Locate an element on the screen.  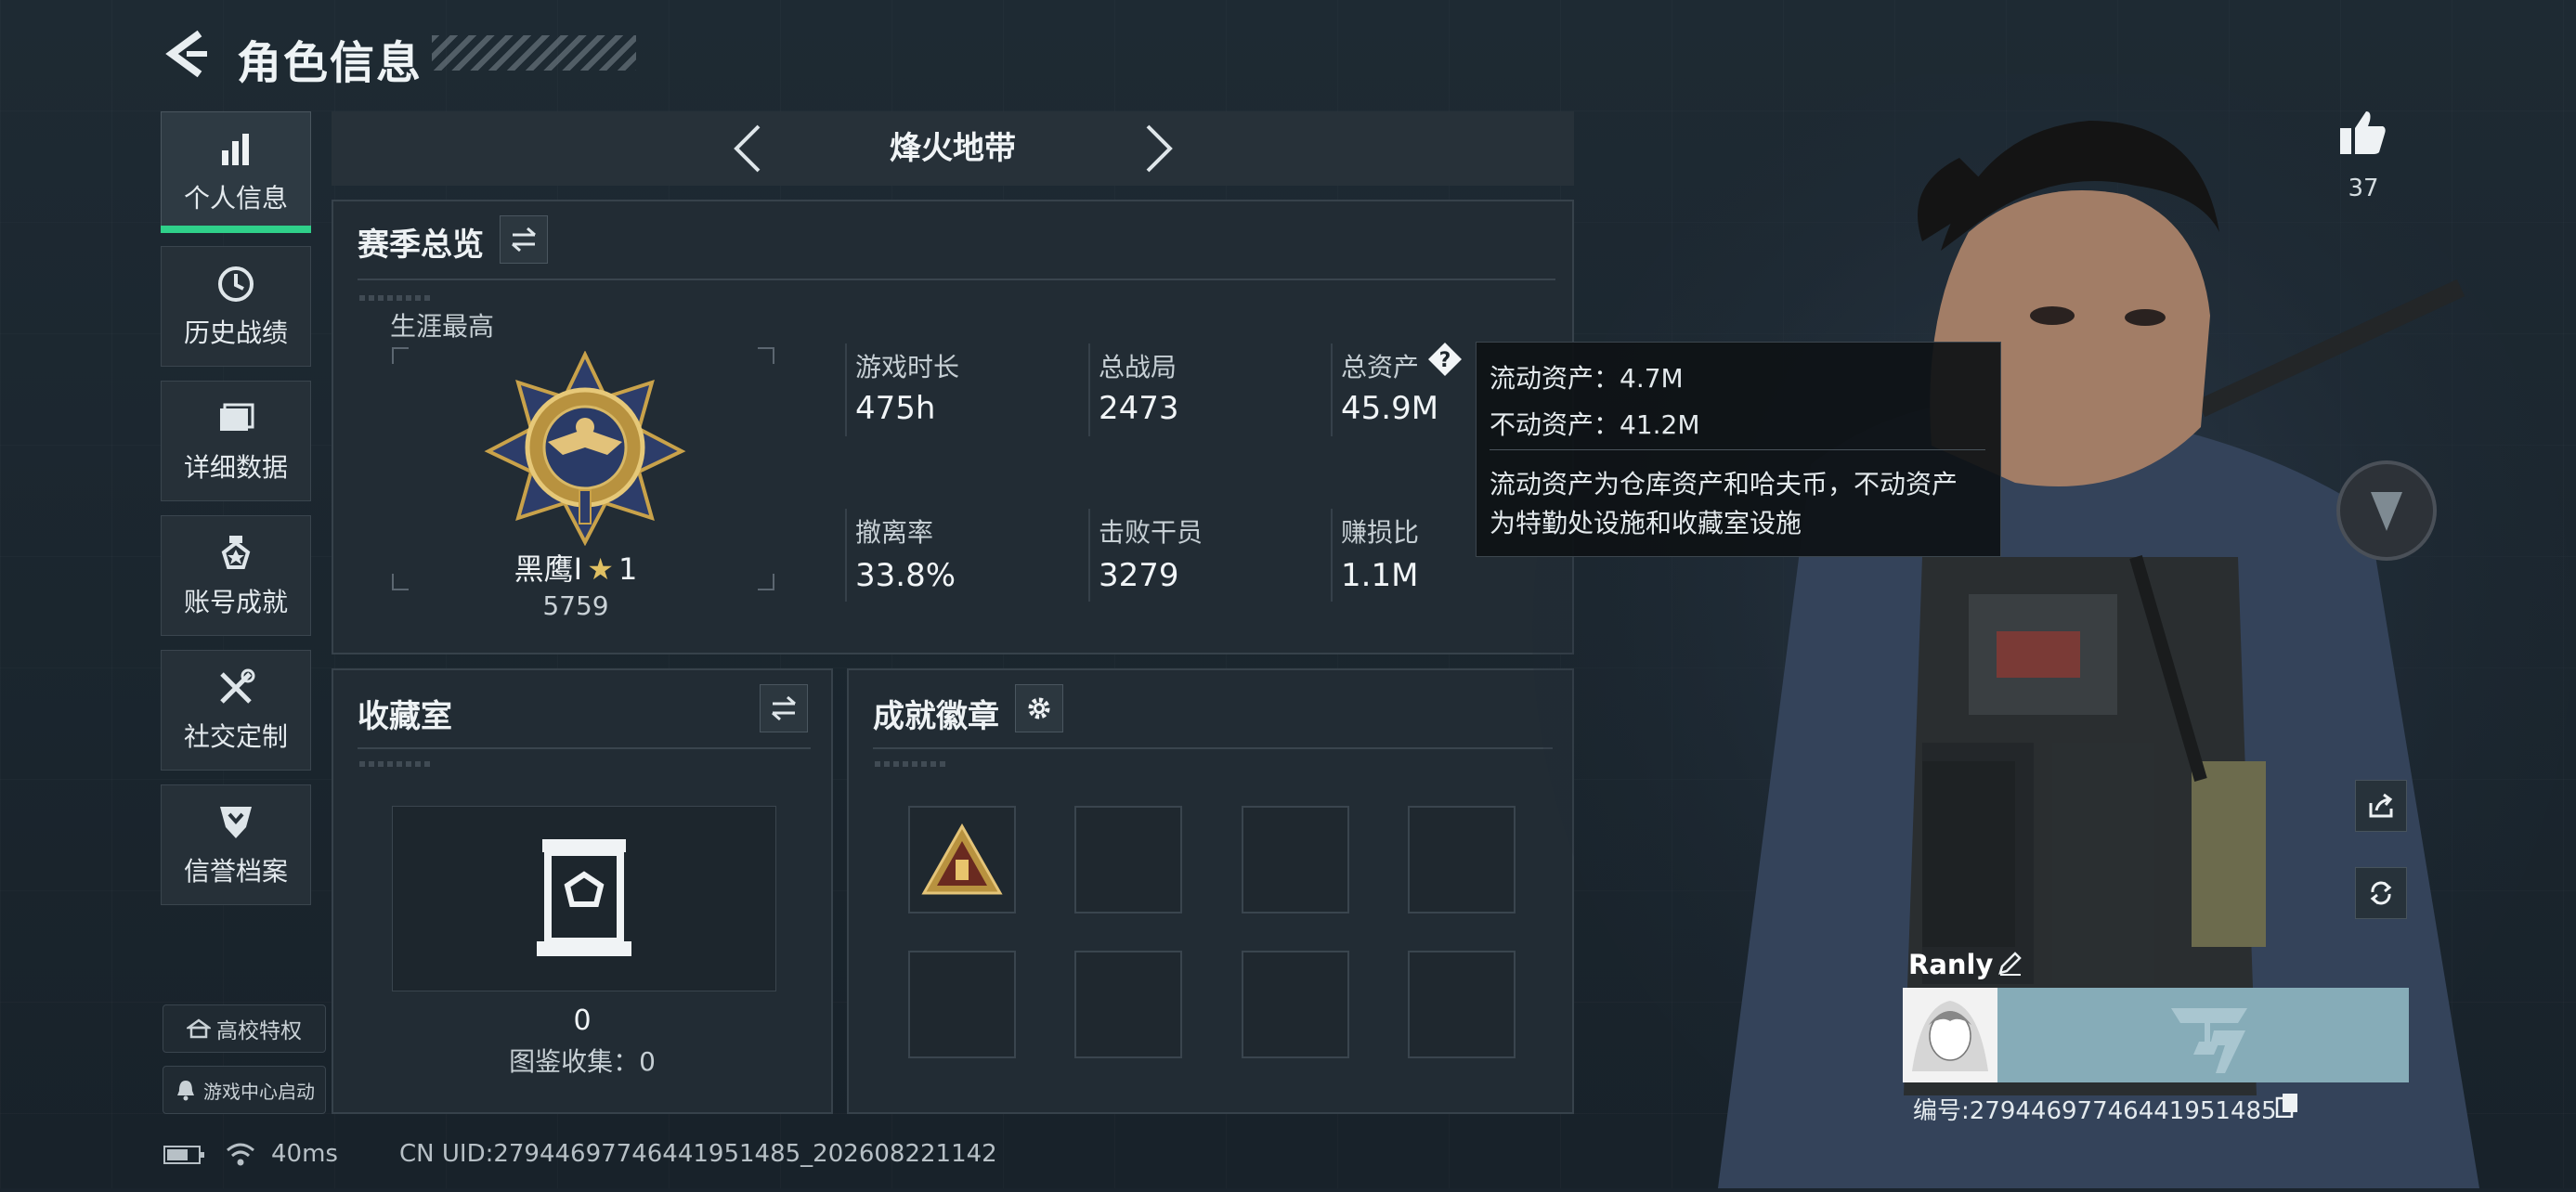
swap-collection-button is located at coordinates (784, 708).